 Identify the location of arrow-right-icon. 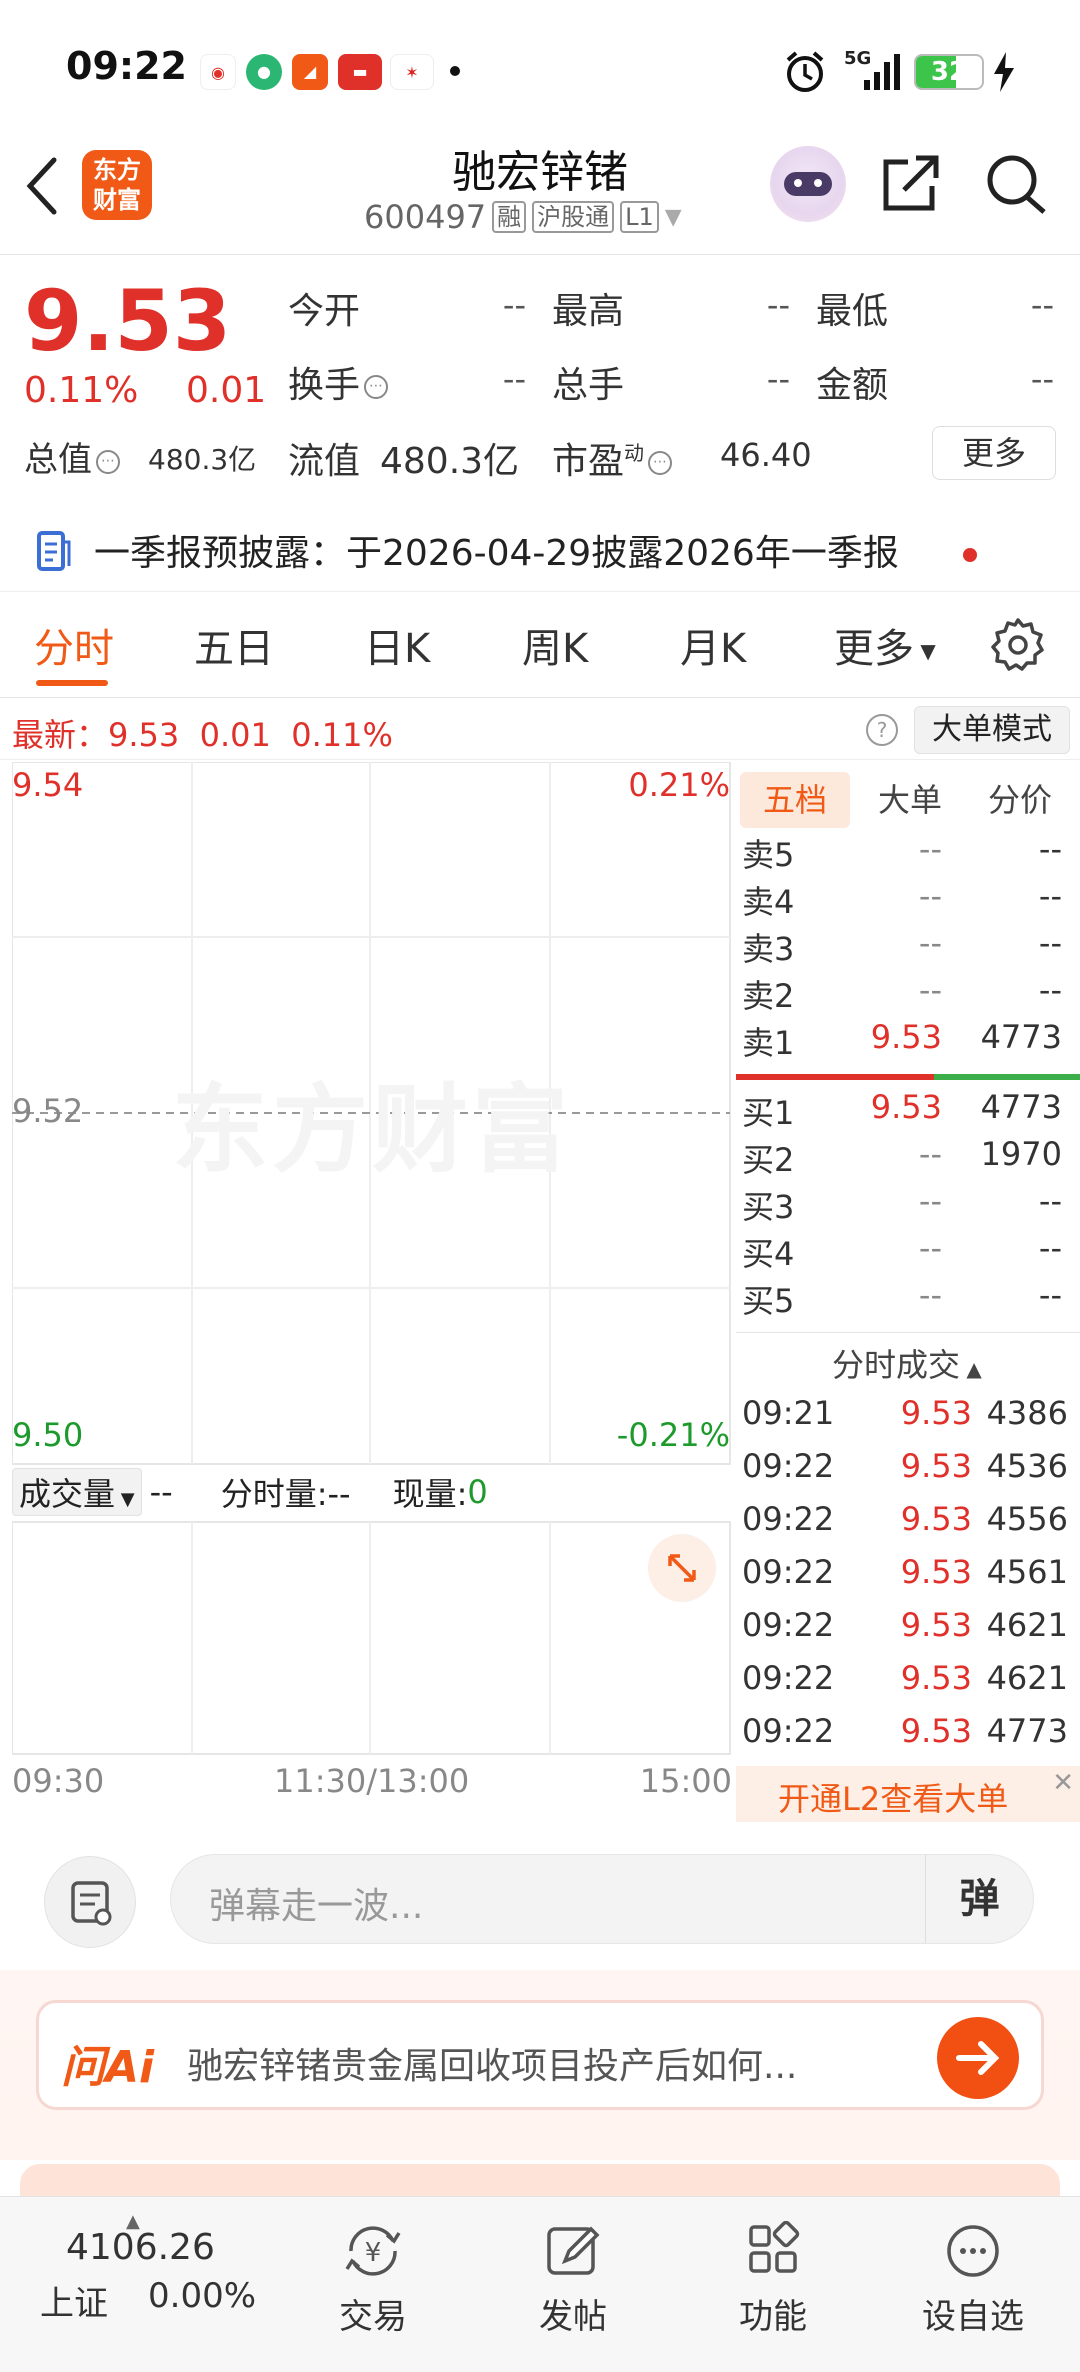
(978, 2058).